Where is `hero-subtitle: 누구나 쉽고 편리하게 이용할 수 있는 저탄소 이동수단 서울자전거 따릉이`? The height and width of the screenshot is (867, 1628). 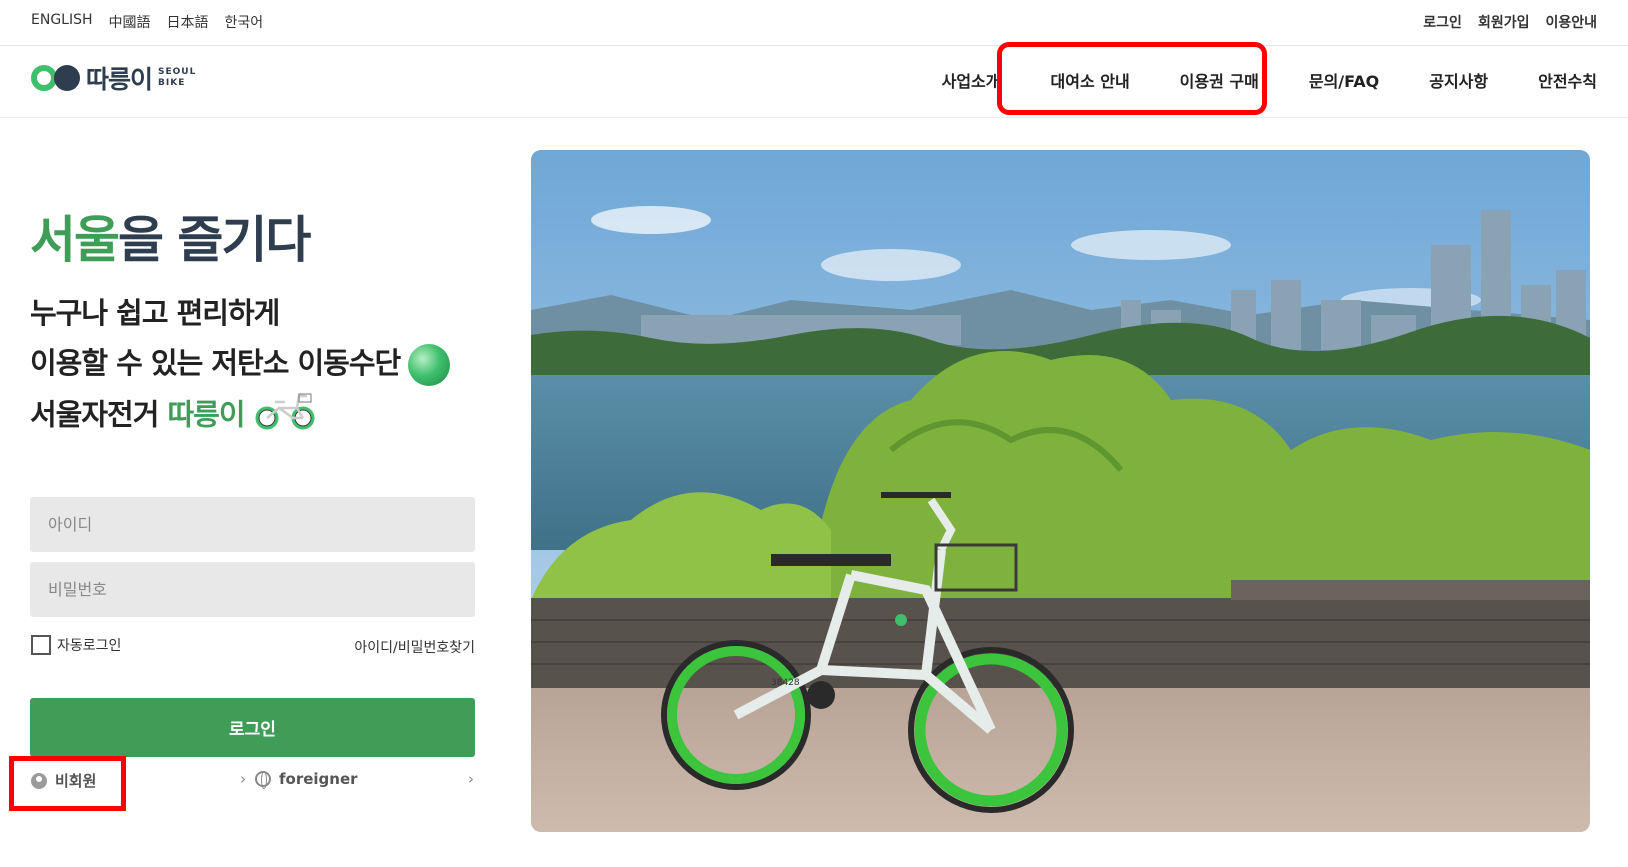
hero-subtitle: 누구나 쉽고 편리하게 이용할 수 있는 저탄소 이동수단 서울자전거 따릉이 is located at coordinates (240, 366).